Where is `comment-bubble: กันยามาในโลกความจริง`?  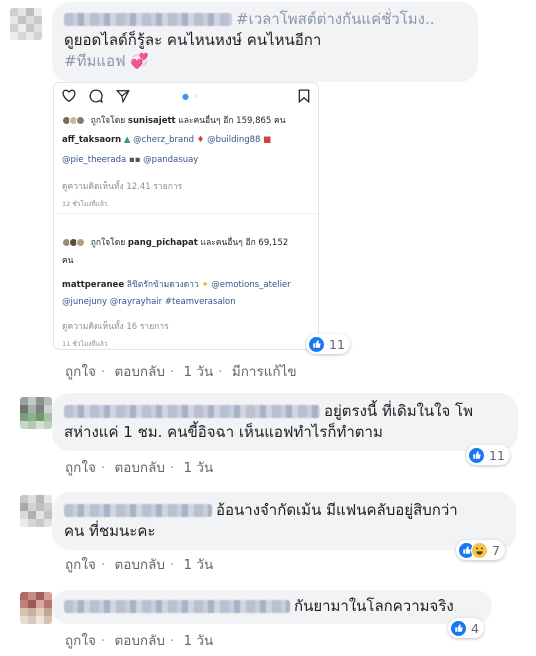 comment-bubble: กันยามาในโลกความจริง is located at coordinates (272, 607).